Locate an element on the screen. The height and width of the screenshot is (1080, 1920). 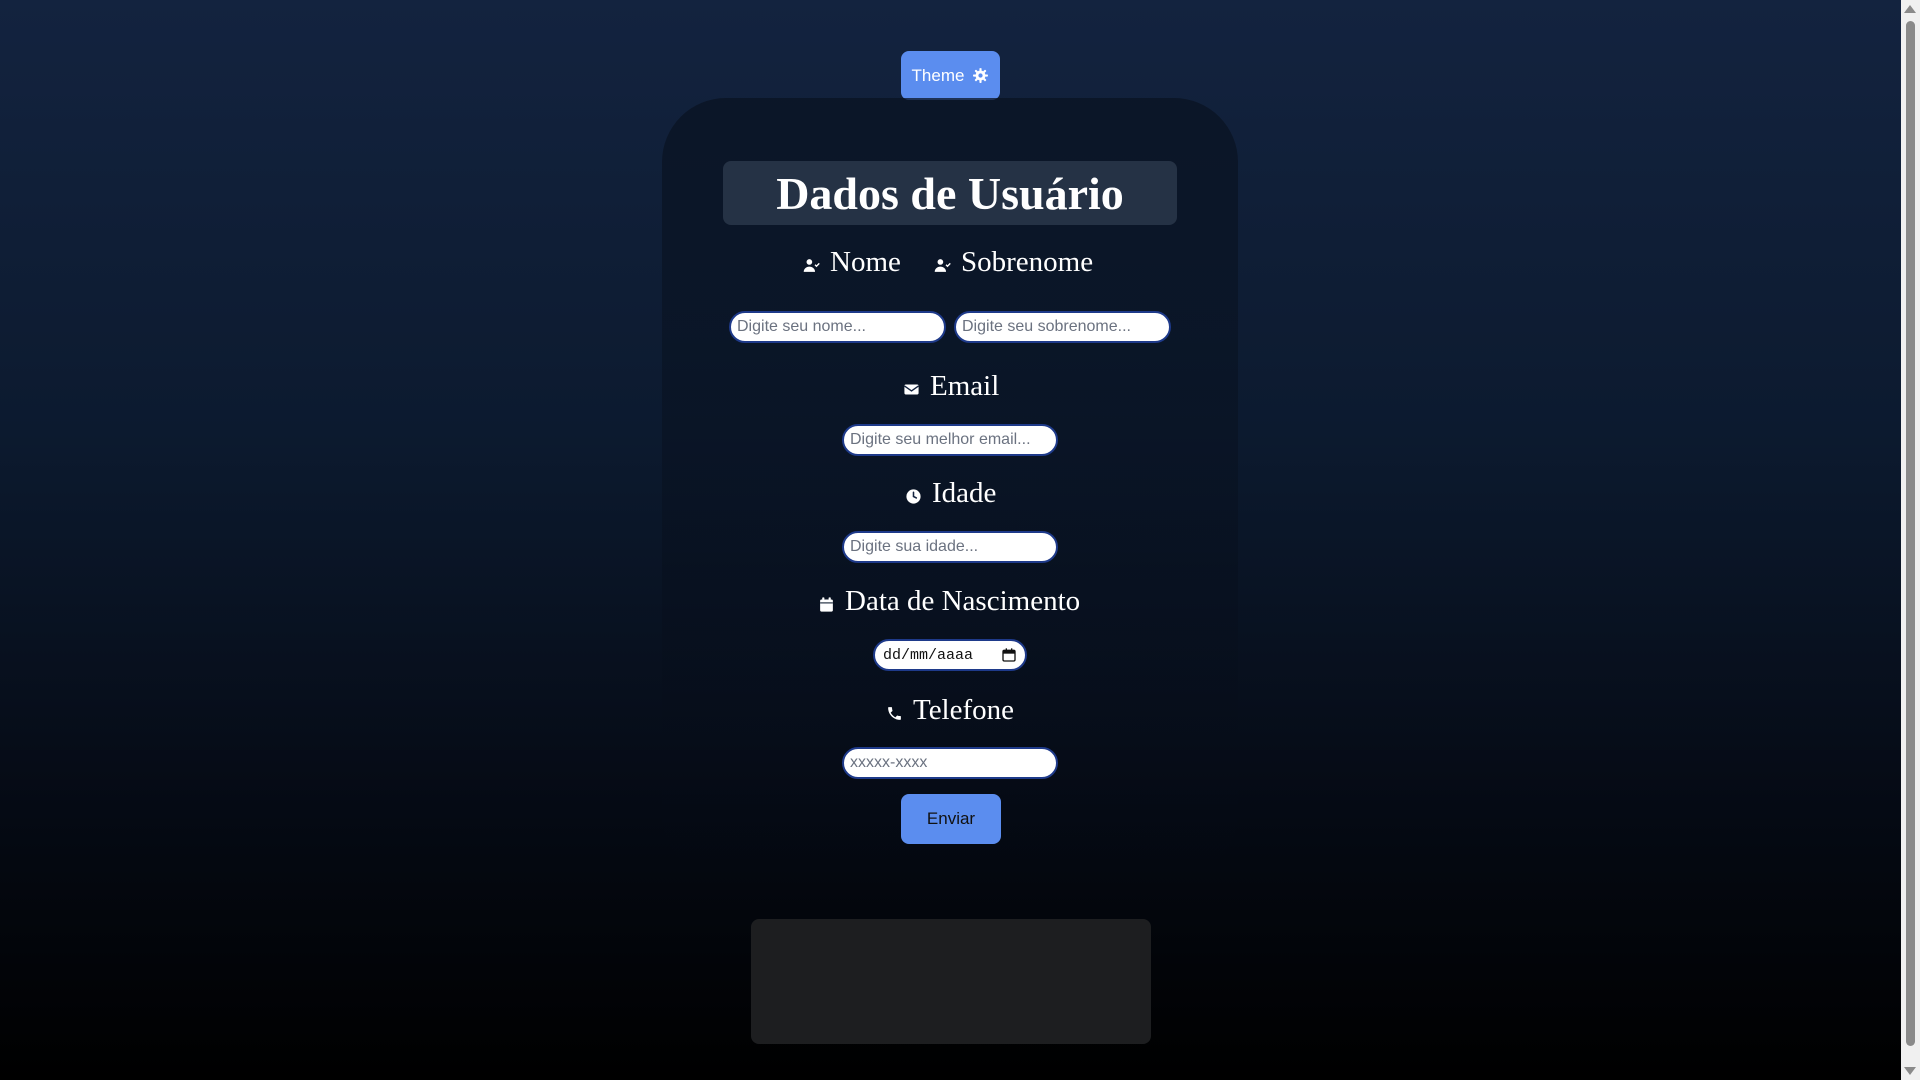
sobrenome-label: Sobrenome is located at coordinates (1013, 262).